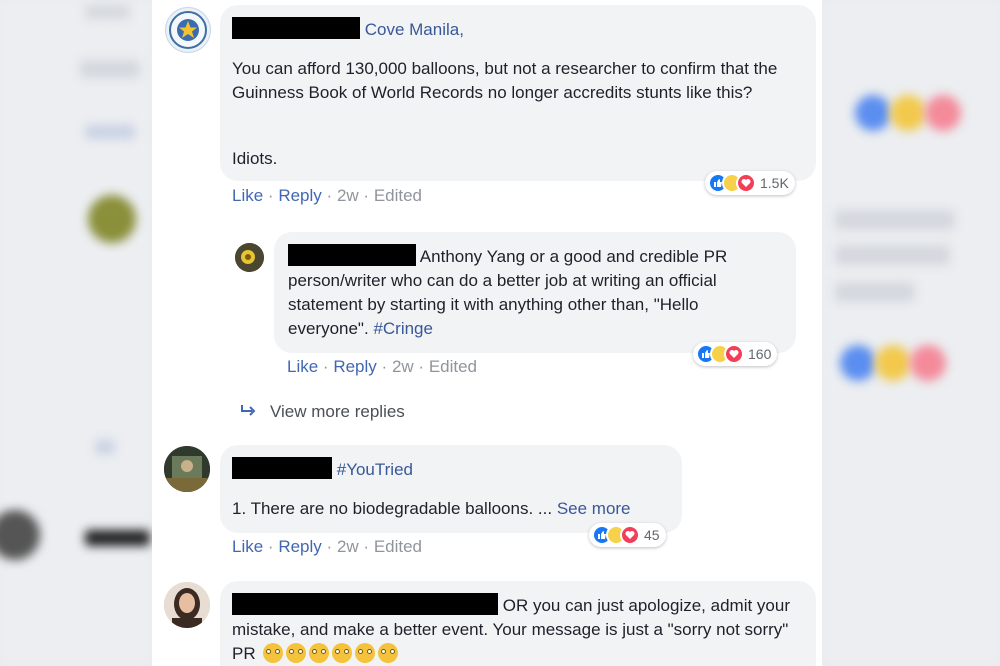 The height and width of the screenshot is (666, 1000). I want to click on seal-avatar-icon, so click(188, 30).